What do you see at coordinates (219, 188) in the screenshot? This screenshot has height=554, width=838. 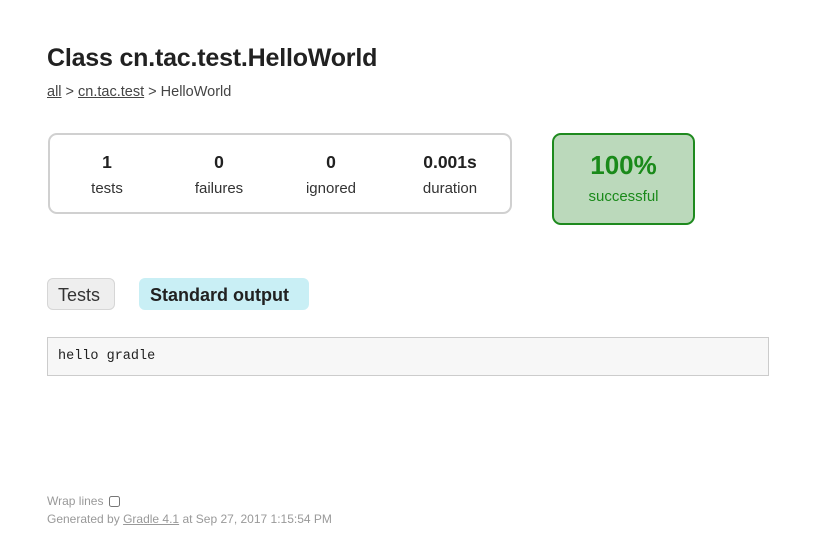 I see `failures-label: failures` at bounding box center [219, 188].